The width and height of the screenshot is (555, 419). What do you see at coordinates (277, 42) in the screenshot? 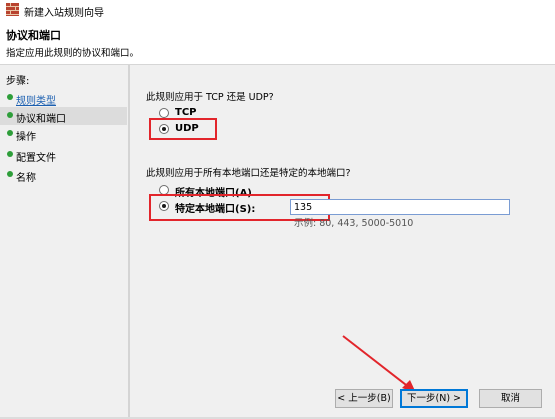
I see `wizard-header: 协议和端口 指定应用此规则的协议和端口。` at bounding box center [277, 42].